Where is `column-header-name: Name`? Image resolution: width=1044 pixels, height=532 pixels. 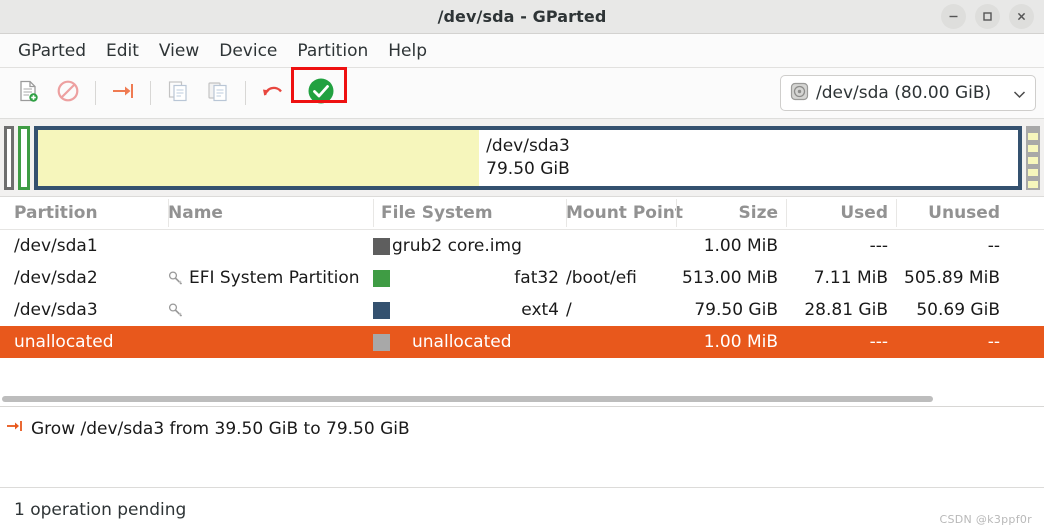 column-header-name: Name is located at coordinates (270, 213).